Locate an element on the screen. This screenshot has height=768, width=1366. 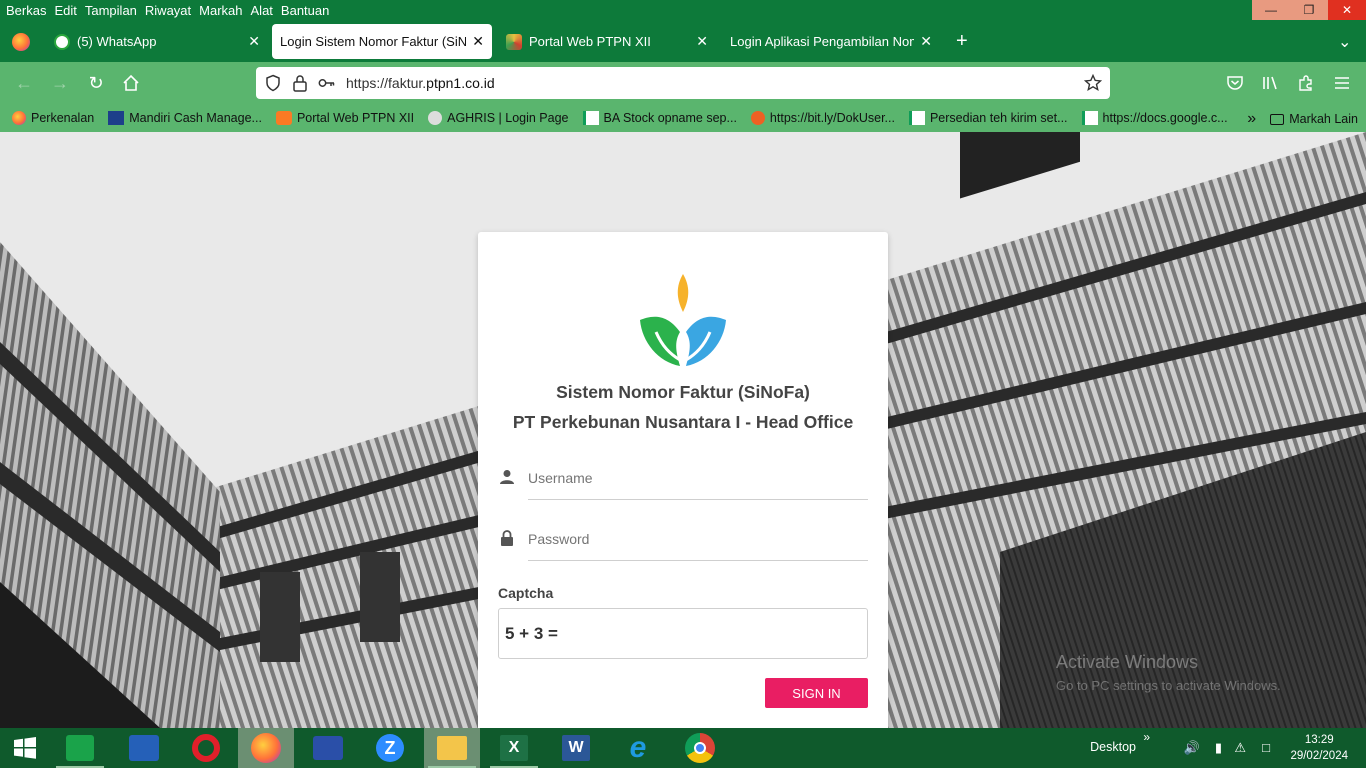
taskbar-scanner is located at coordinates (144, 748).